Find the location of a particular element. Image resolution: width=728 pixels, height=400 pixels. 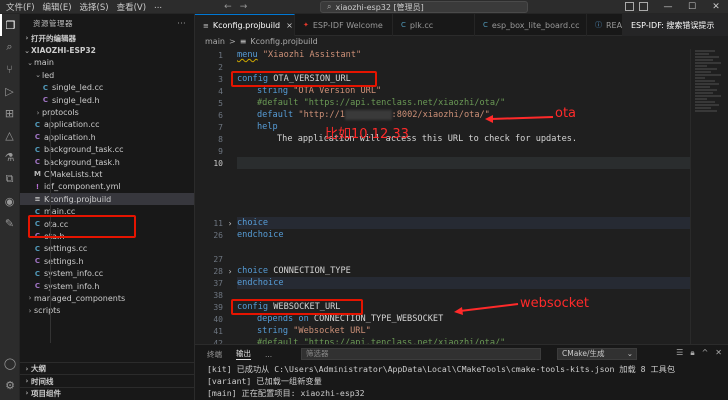

code-keyword: menu is located at coordinates (247, 55).